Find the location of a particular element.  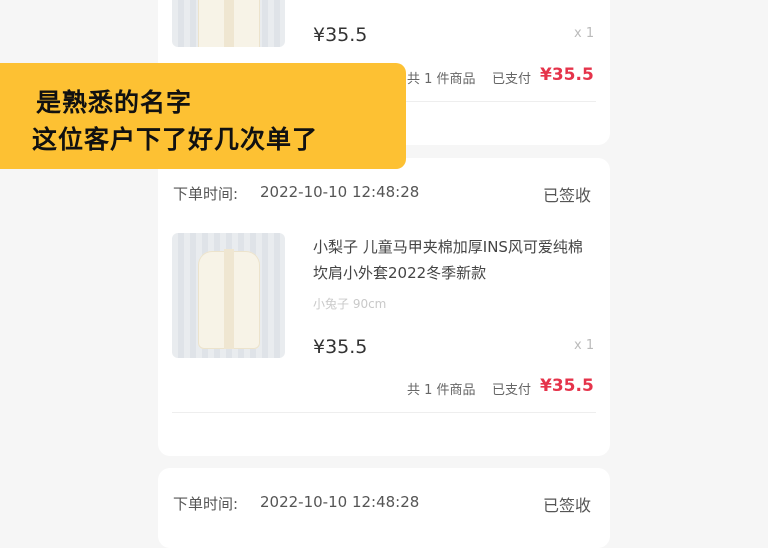

product-title: 小梨子 儿童马甲夹棉加厚INS风可爱纯棉坎肩小外套2022冬季新款 is located at coordinates (453, 260).